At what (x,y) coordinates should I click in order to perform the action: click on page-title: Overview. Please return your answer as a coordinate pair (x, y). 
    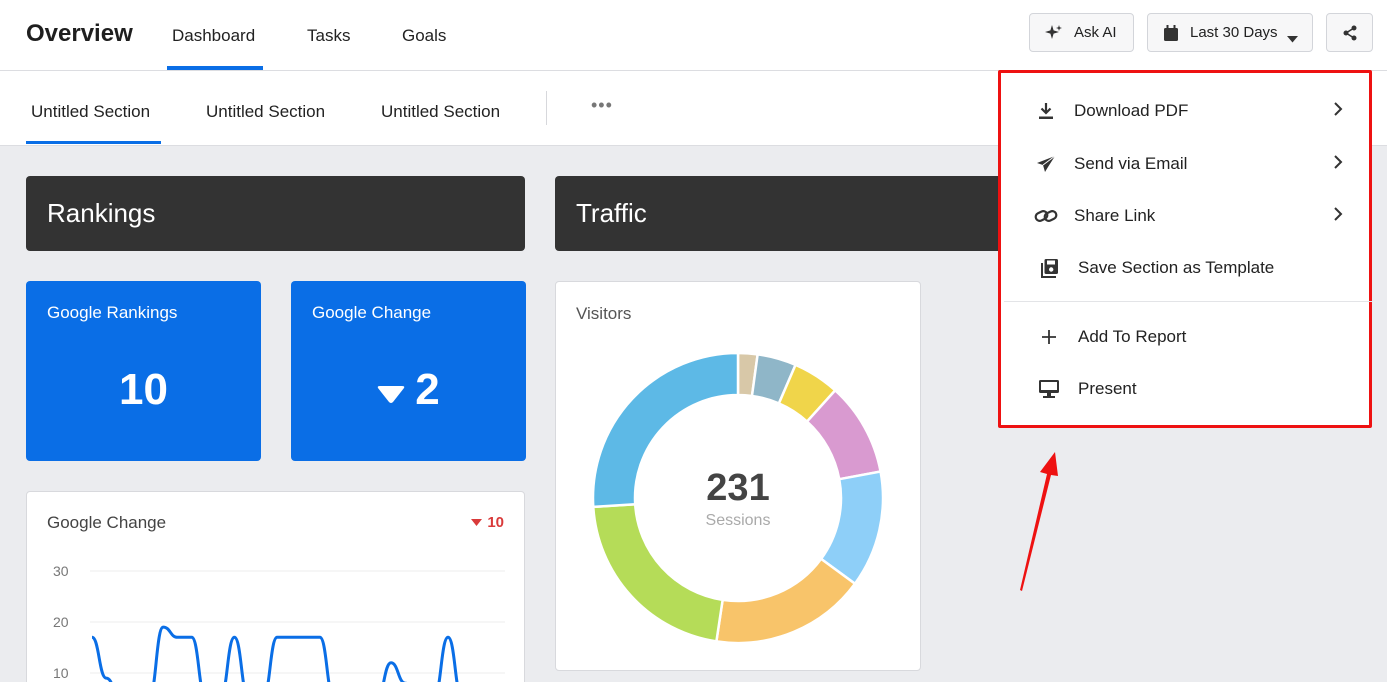
    Looking at the image, I should click on (79, 33).